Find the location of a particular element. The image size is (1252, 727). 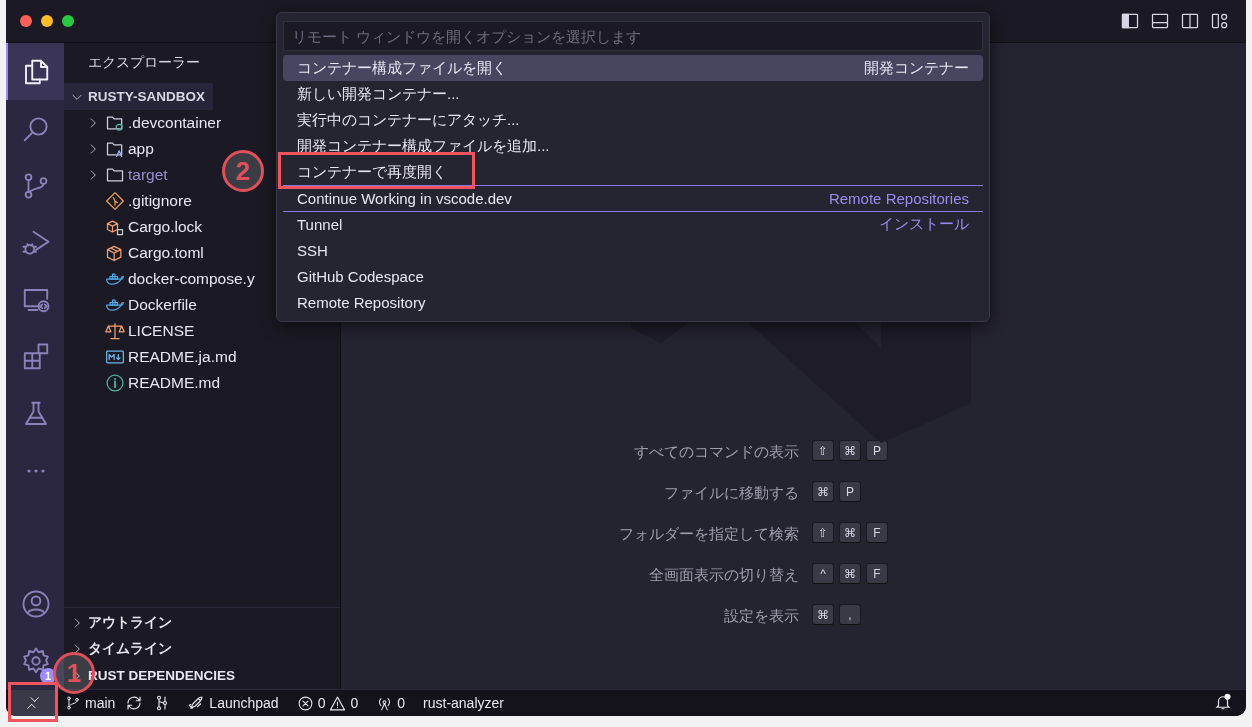

ports-item: 0 is located at coordinates (391, 703).